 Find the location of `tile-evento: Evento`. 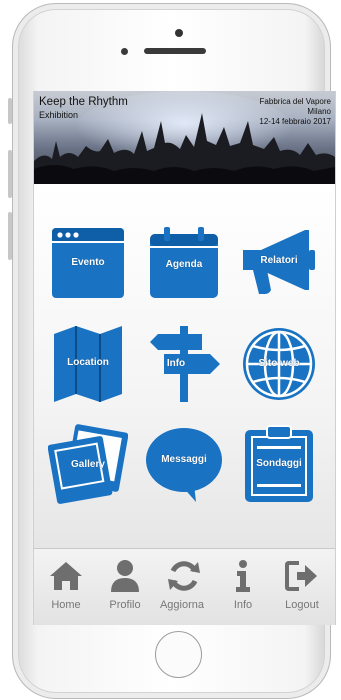

tile-evento: Evento is located at coordinates (88, 264).